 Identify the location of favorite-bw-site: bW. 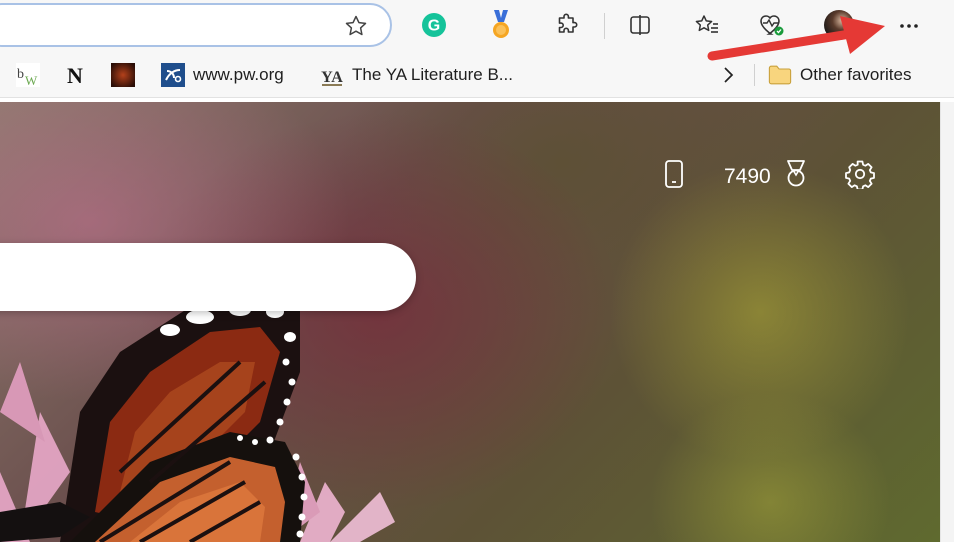
(28, 75).